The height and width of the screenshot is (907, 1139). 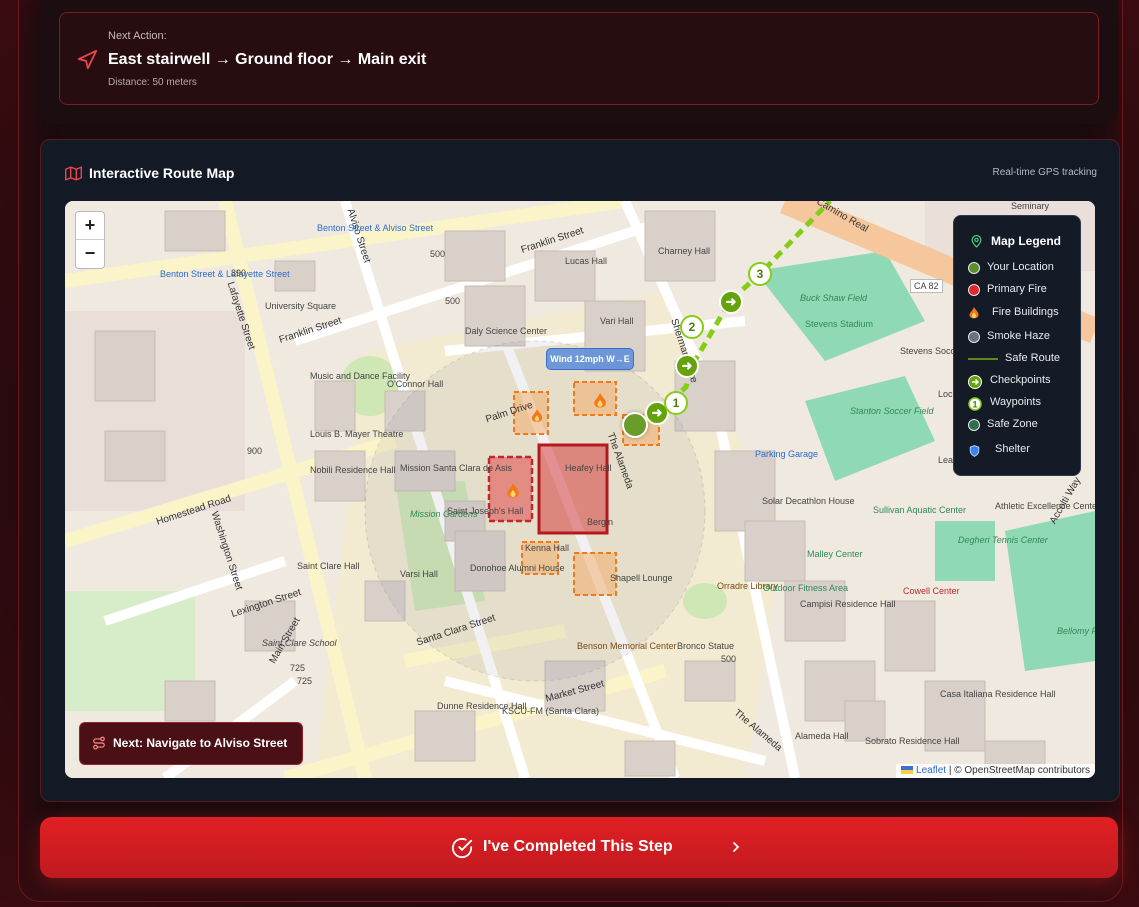 I want to click on map-label-sullivan: Sullivan Aquatic Center, so click(x=920, y=510).